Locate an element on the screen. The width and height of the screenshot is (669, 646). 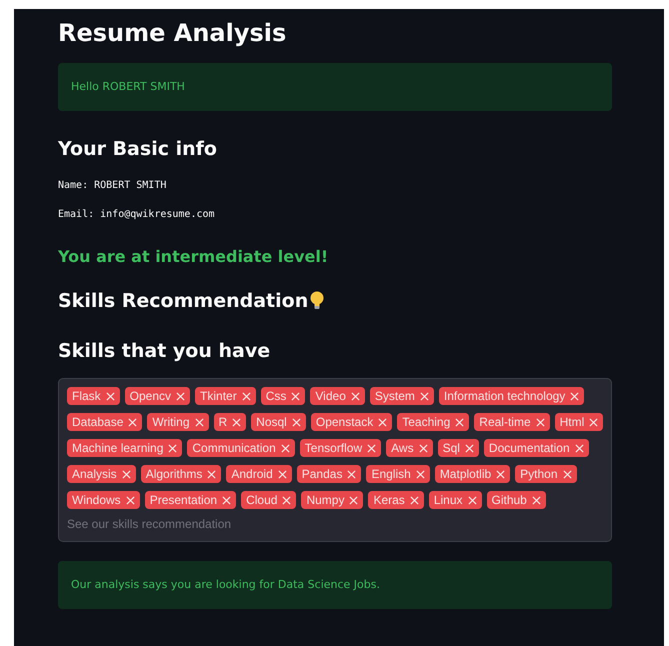
skill-tag: Numpy is located at coordinates (332, 500).